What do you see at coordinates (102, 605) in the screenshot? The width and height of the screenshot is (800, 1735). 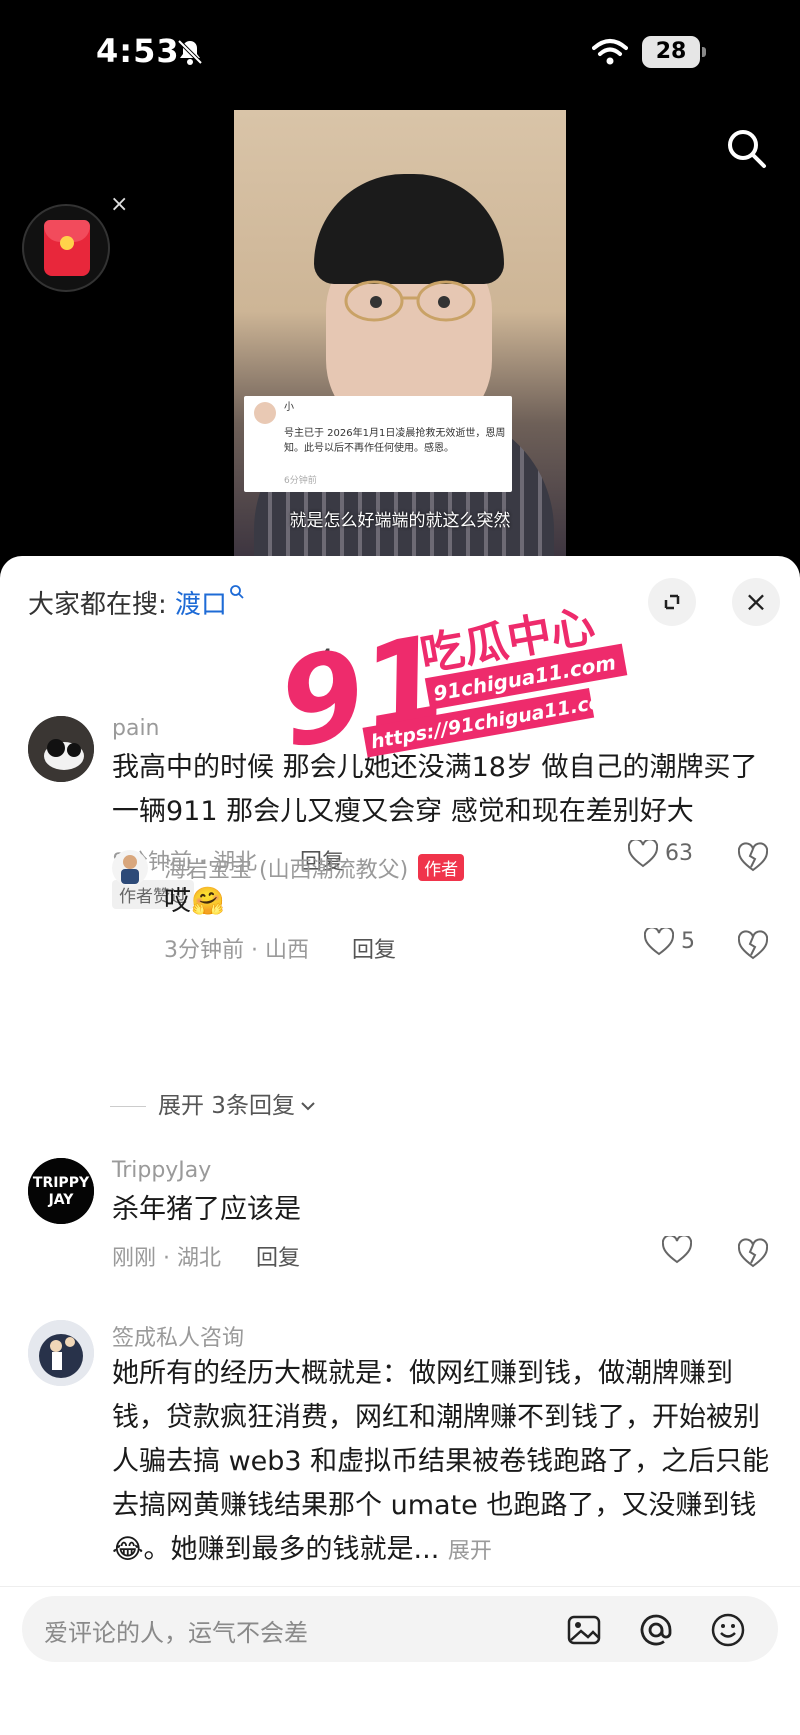 I see `search-suggestion-prefix: 大家都在搜:` at bounding box center [102, 605].